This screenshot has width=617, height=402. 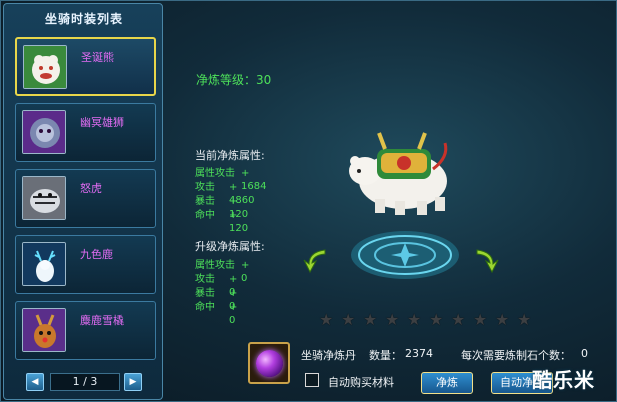 I want to click on bear-mount-icon, so click(x=45, y=67).